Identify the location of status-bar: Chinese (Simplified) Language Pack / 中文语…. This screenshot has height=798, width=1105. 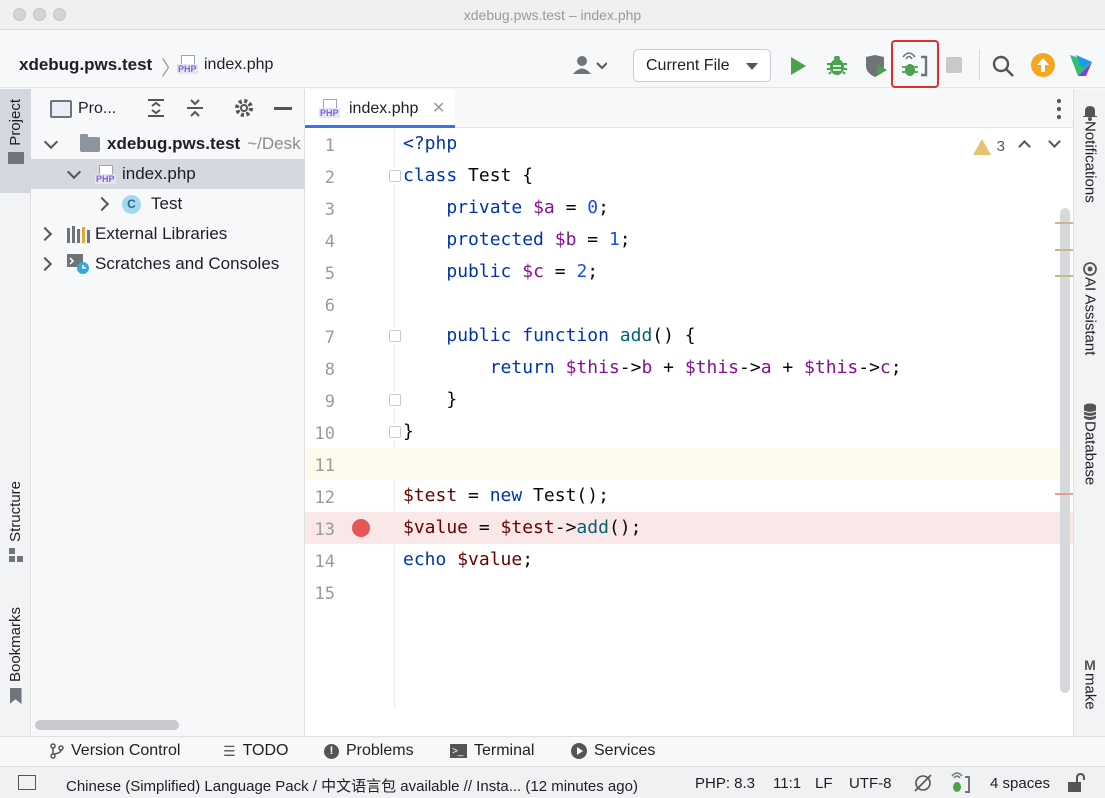
(552, 782).